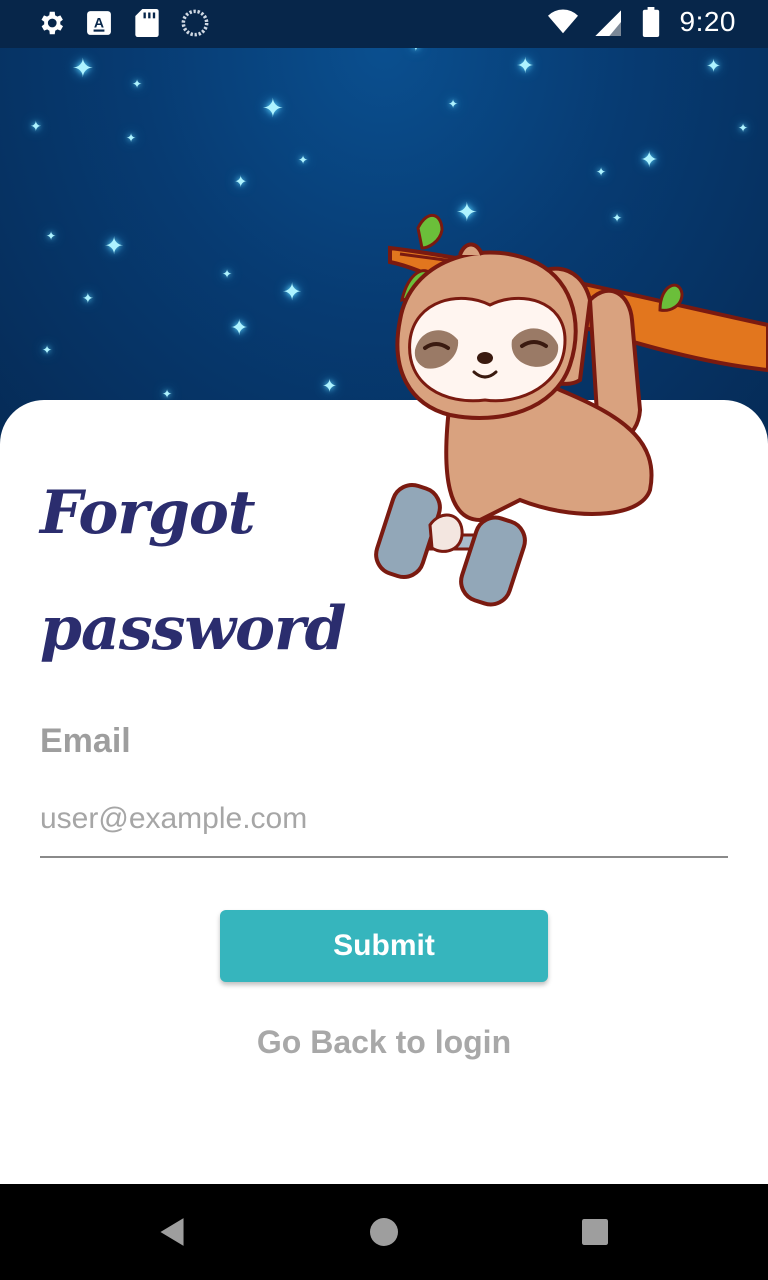  I want to click on status-bar: A 9:20, so click(384, 24).